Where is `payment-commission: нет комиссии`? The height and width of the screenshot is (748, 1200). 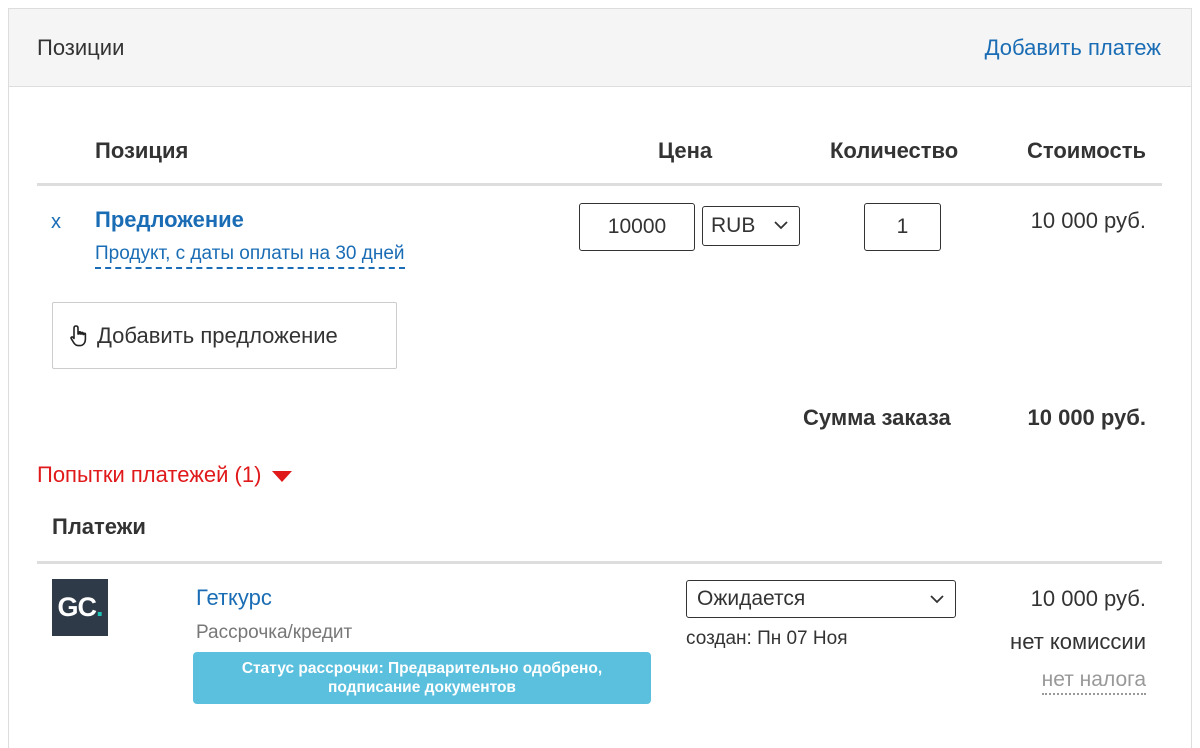
payment-commission: нет комиссии is located at coordinates (1078, 641).